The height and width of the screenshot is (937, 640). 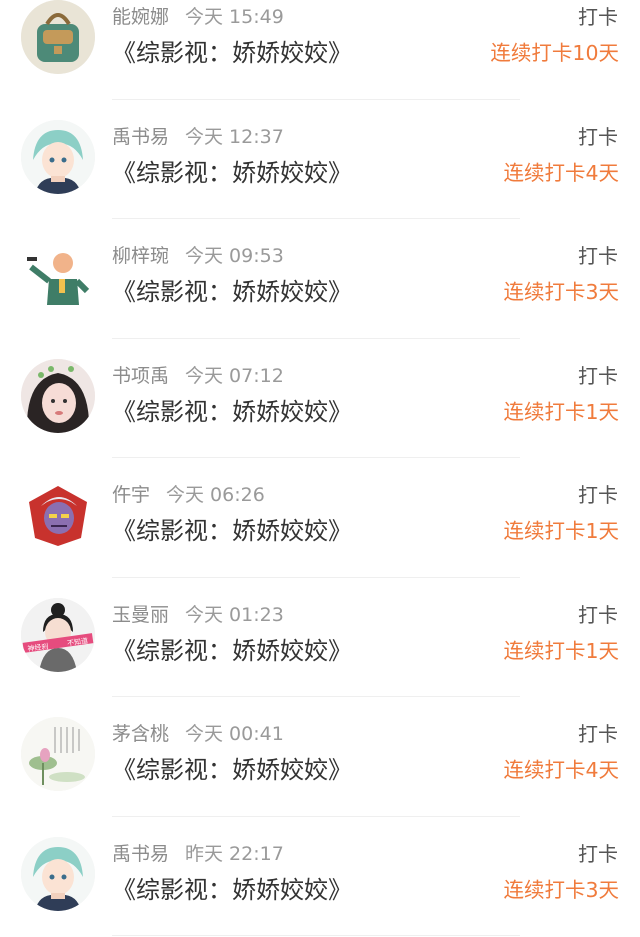 I want to click on lotus-painting-avatar-icon, so click(x=58, y=754).